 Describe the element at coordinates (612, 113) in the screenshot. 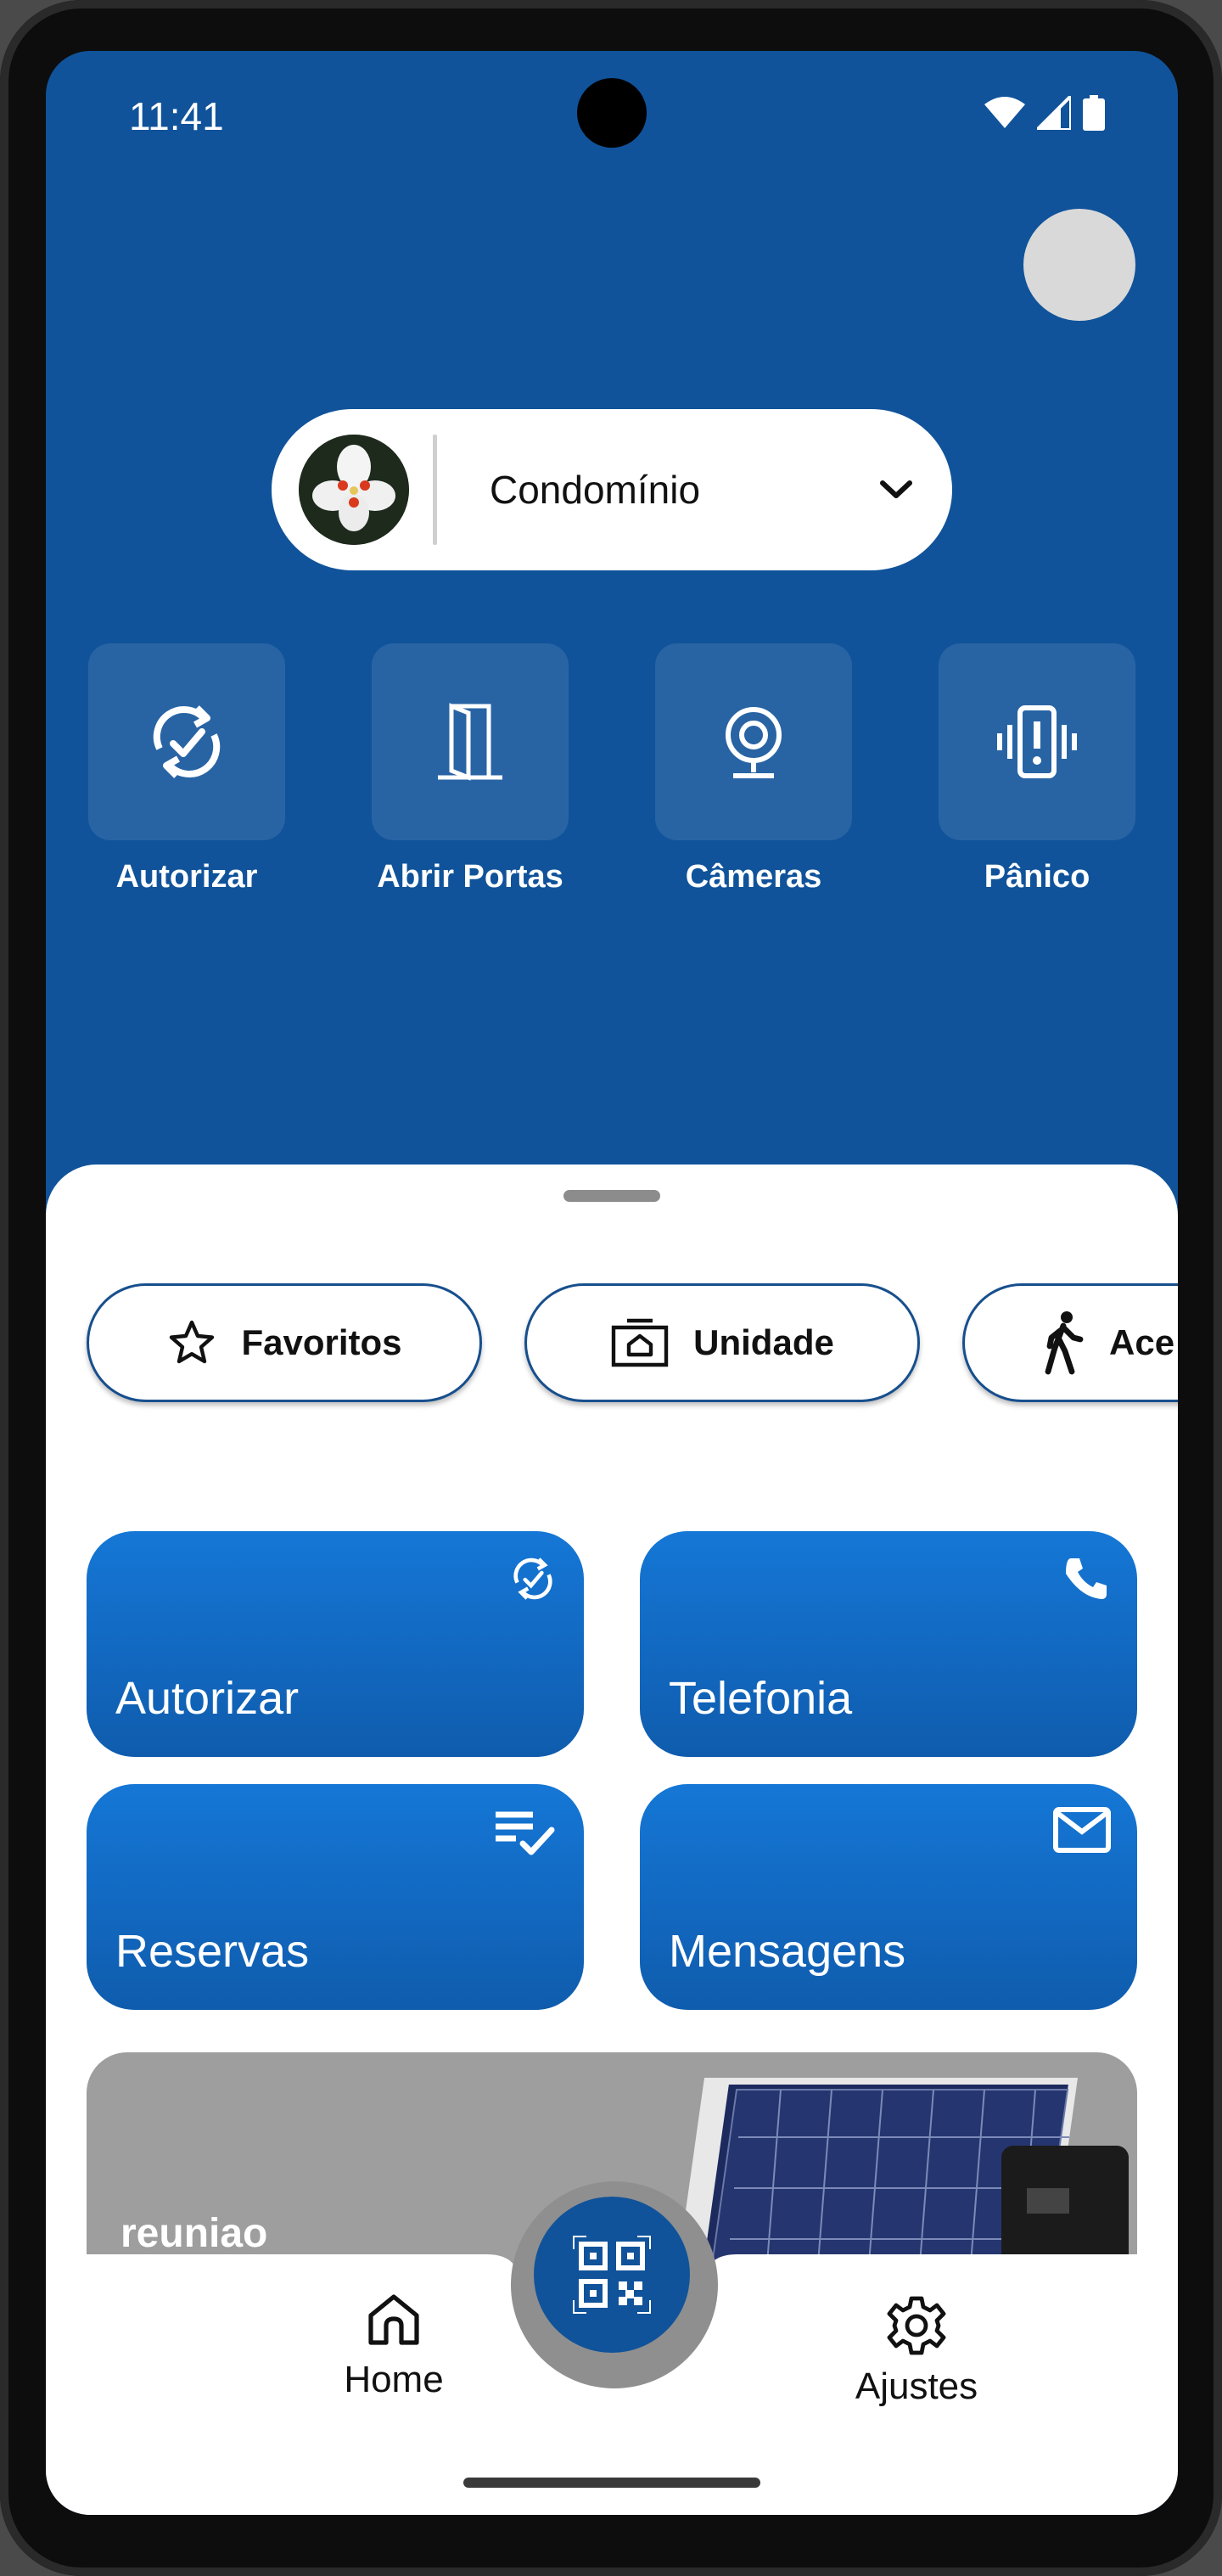

I see `front-camera` at that location.